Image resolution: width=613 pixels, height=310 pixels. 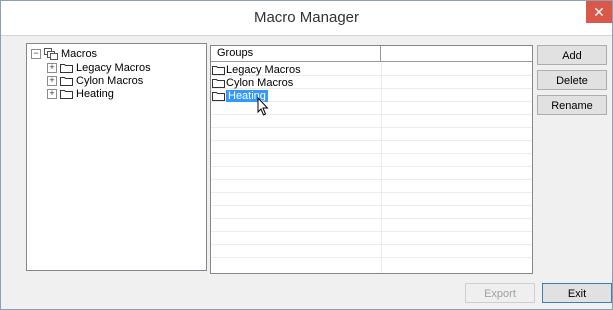 I want to click on tree-item-macros: − Macros, so click(x=64, y=54).